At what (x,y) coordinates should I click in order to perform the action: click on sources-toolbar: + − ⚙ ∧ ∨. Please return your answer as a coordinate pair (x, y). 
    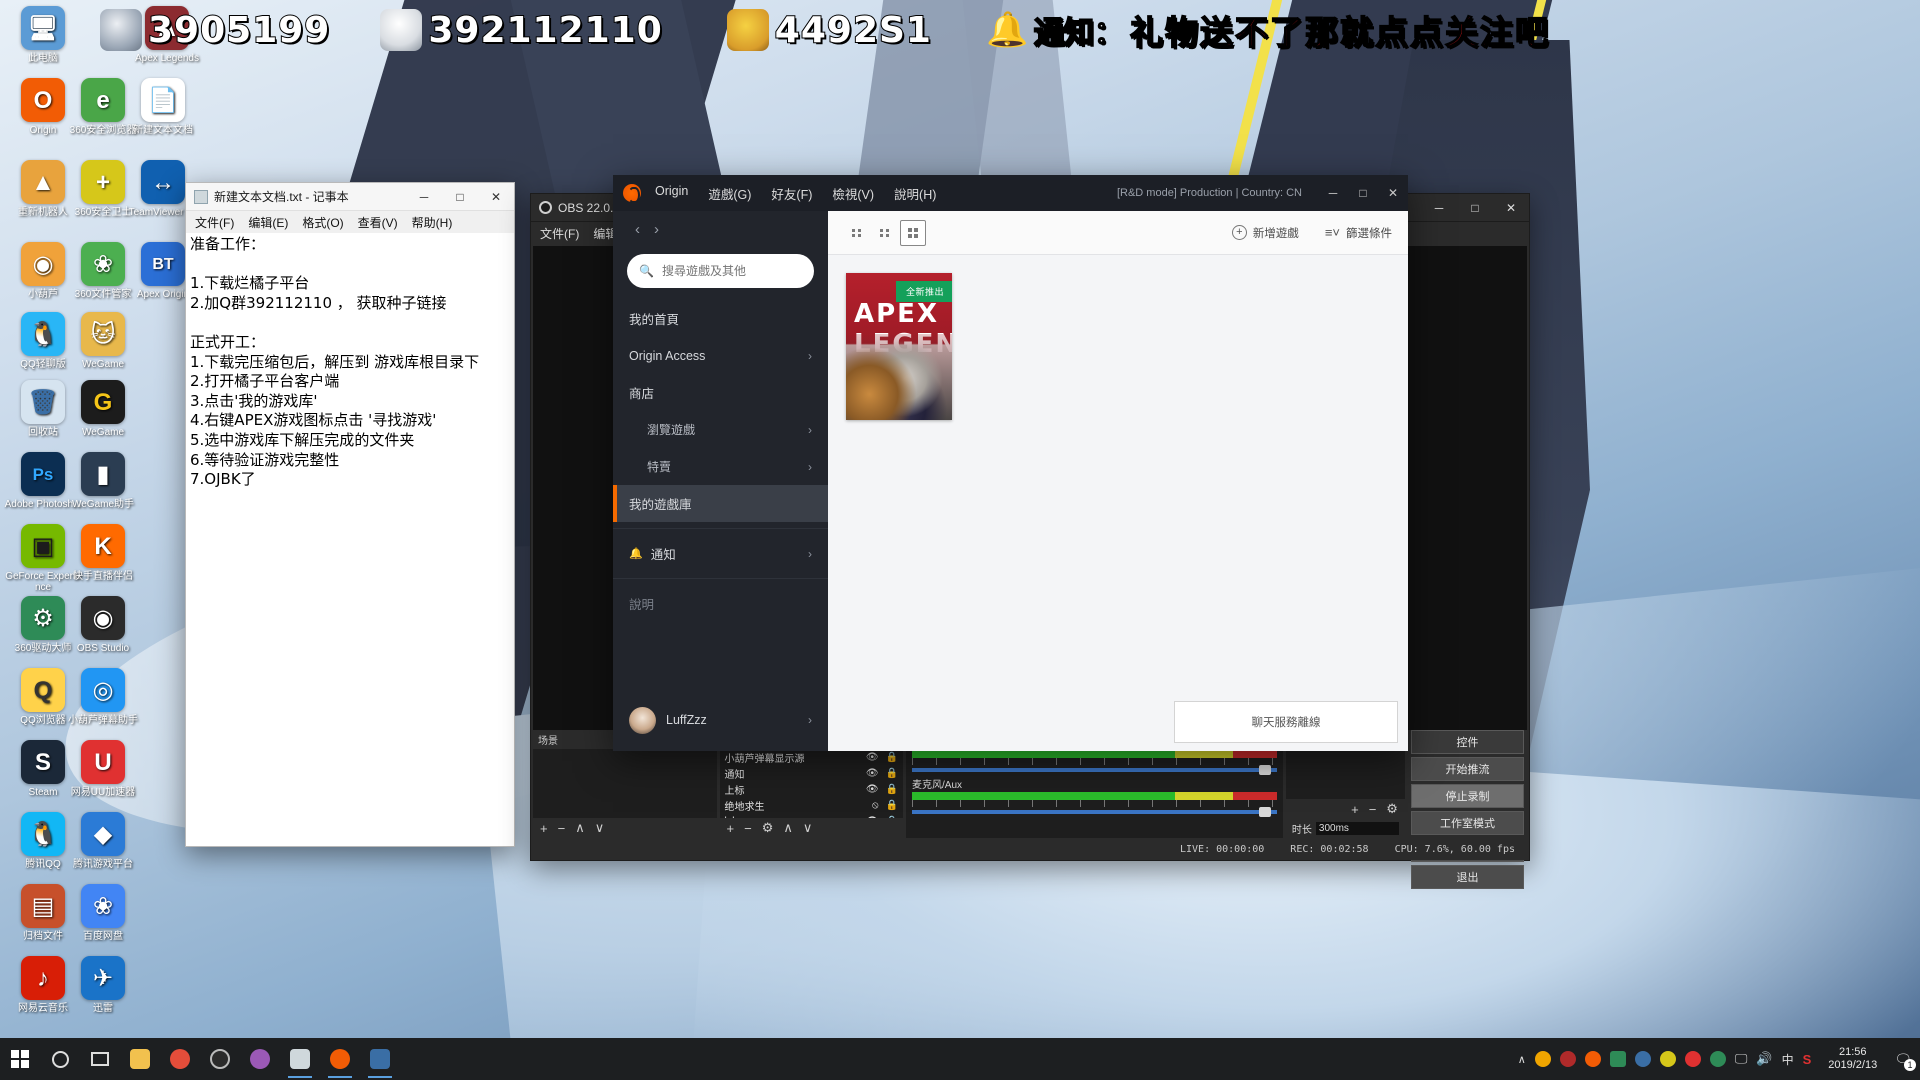
    Looking at the image, I should click on (811, 828).